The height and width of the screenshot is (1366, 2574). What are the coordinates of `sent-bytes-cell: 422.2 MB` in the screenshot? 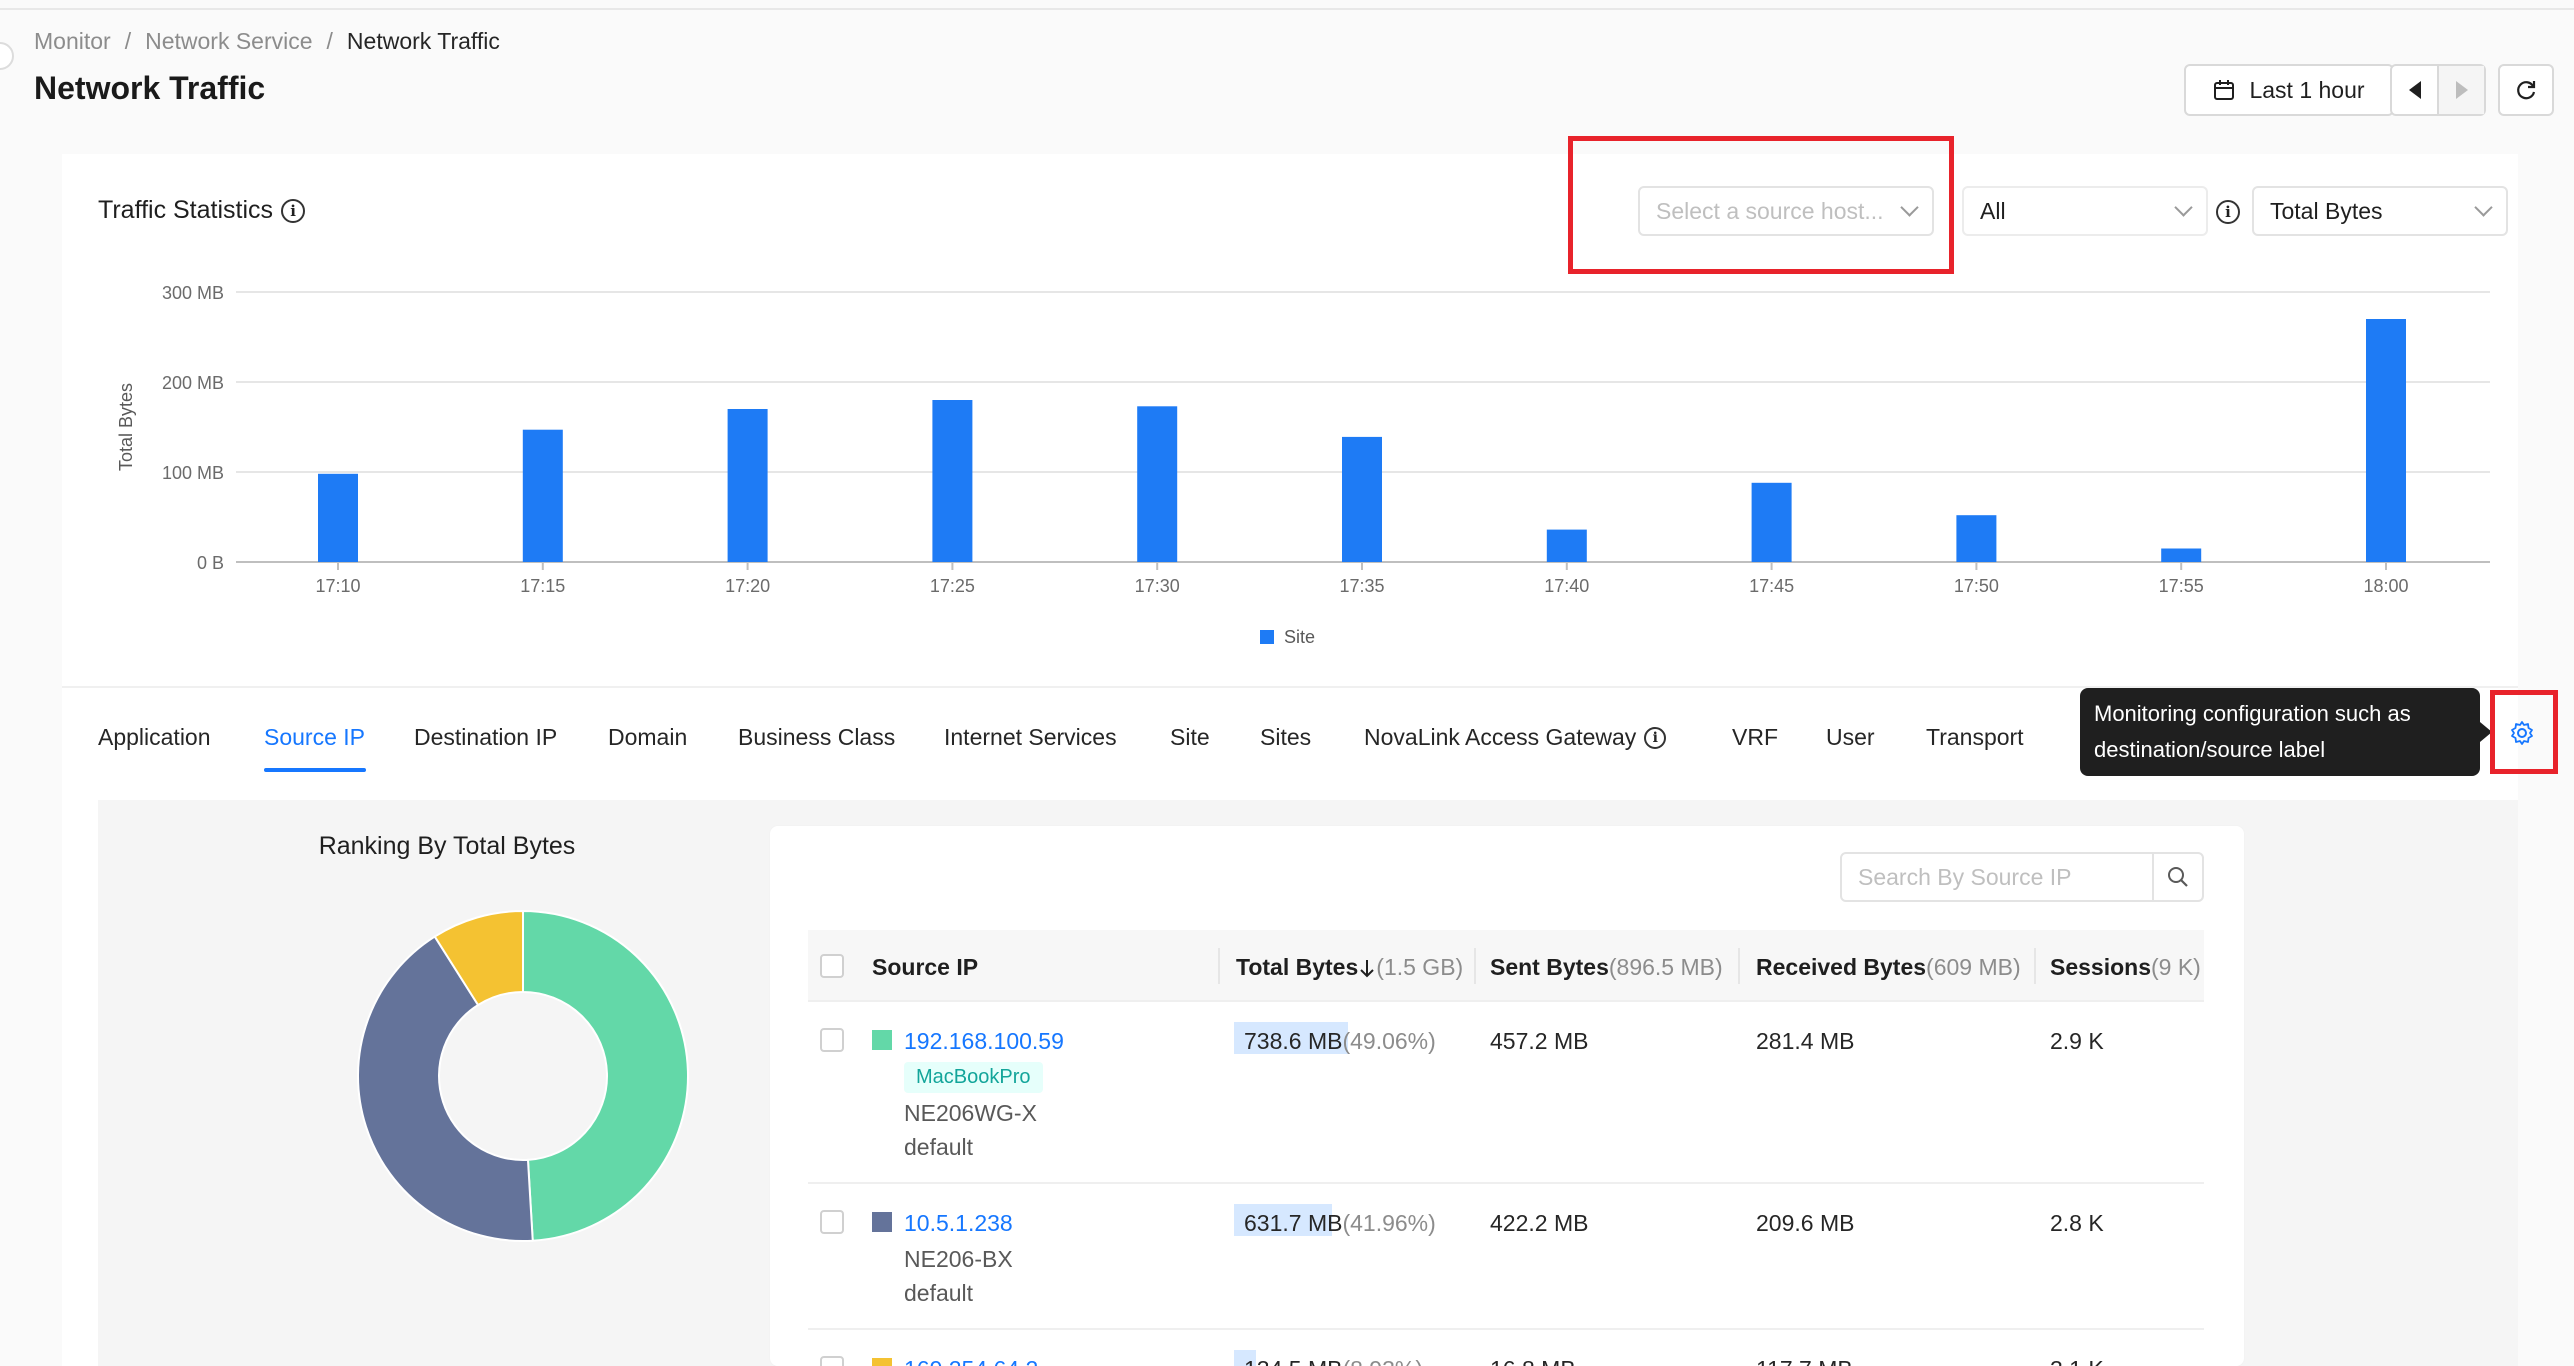 It's located at (1539, 1223).